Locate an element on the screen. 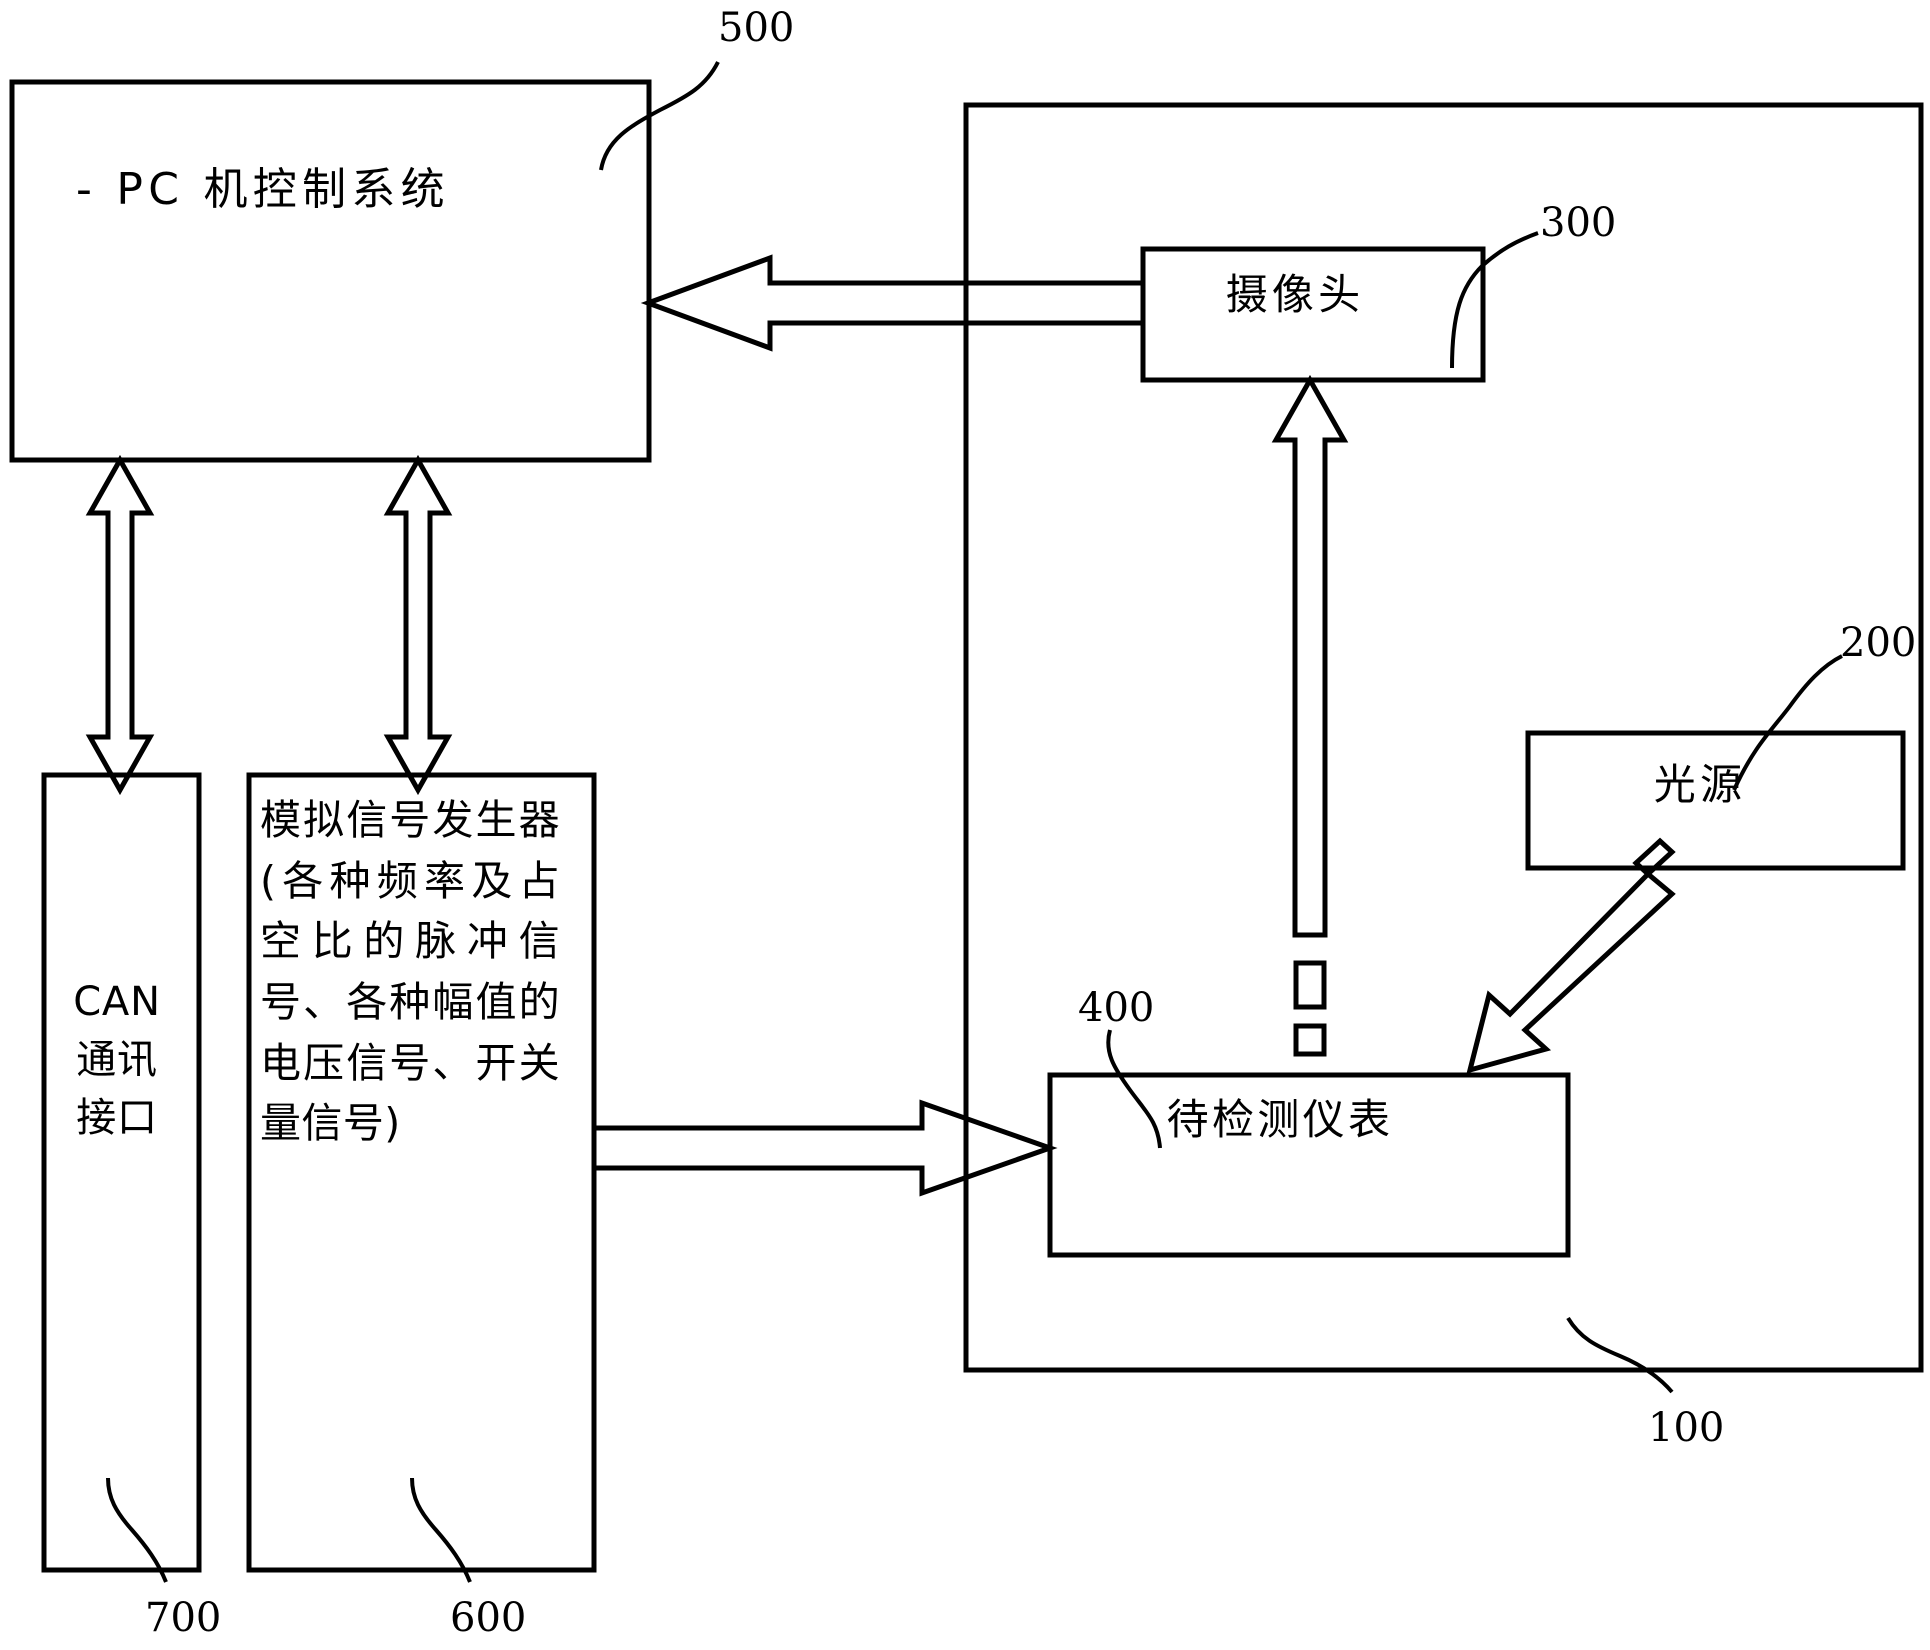 The width and height of the screenshot is (1930, 1650). meter-under-test-box is located at coordinates (1309, 1165).